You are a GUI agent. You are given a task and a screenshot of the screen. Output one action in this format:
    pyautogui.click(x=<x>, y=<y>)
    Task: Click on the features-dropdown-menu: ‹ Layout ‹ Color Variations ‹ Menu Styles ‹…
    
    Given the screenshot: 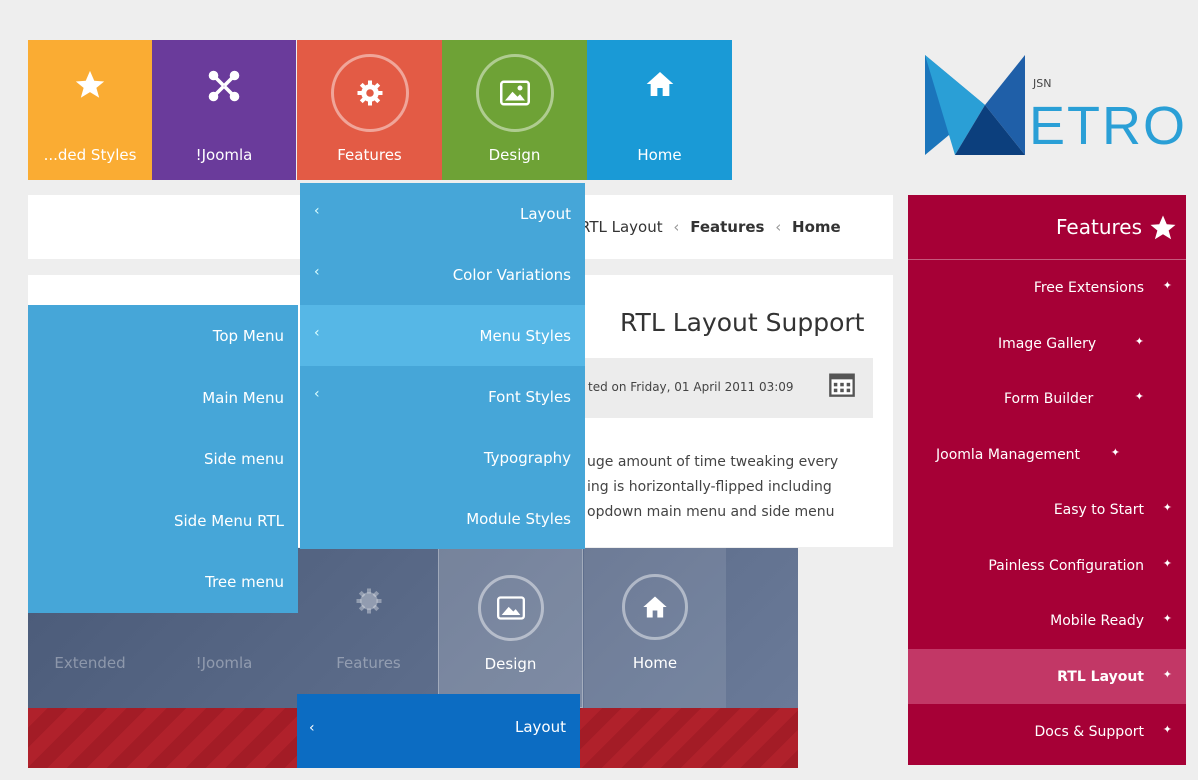 What is the action you would take?
    pyautogui.click(x=442, y=366)
    